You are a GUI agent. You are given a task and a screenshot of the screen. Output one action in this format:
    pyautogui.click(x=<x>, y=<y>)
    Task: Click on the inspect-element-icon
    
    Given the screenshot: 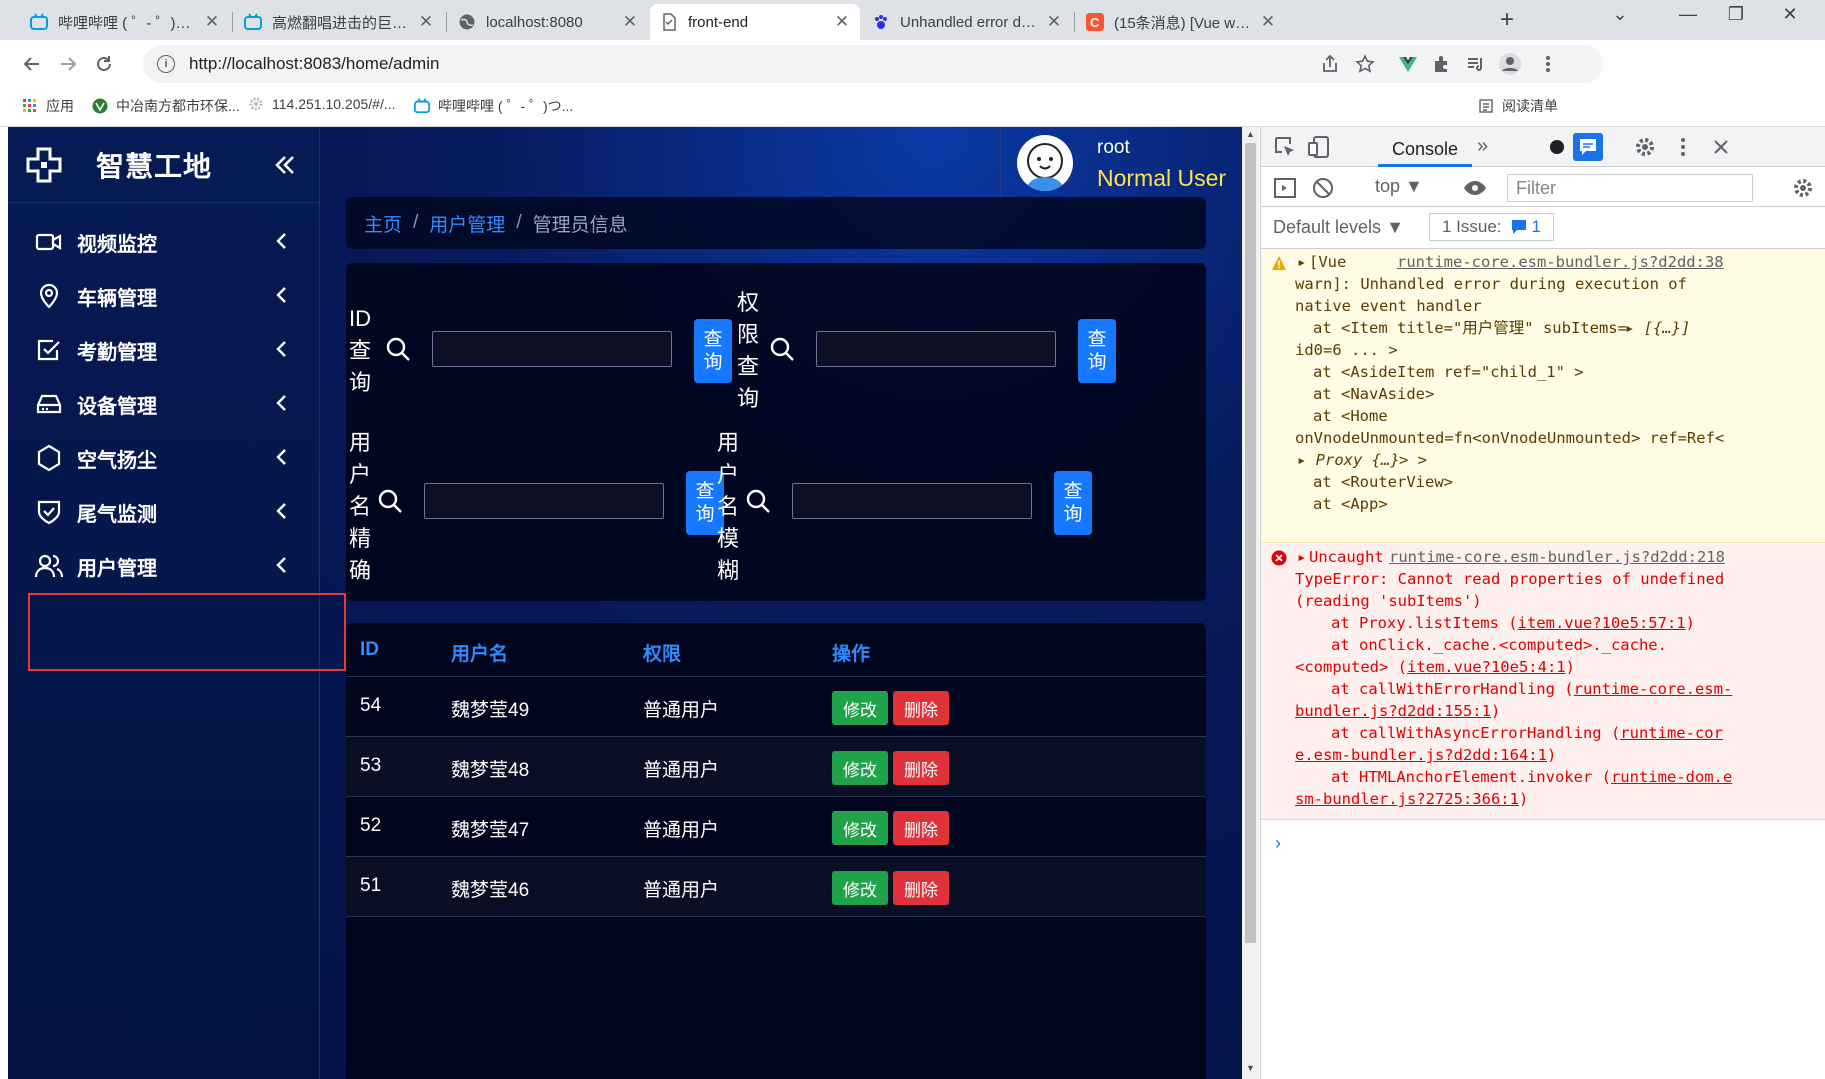 What is the action you would take?
    pyautogui.click(x=1285, y=147)
    